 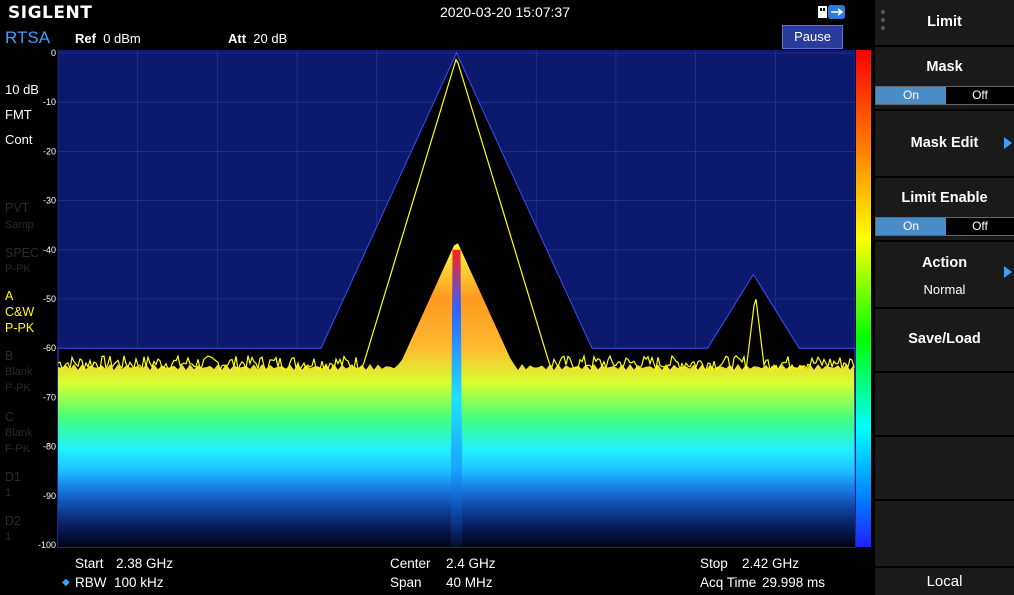 I want to click on action-label: Action, so click(x=944, y=263).